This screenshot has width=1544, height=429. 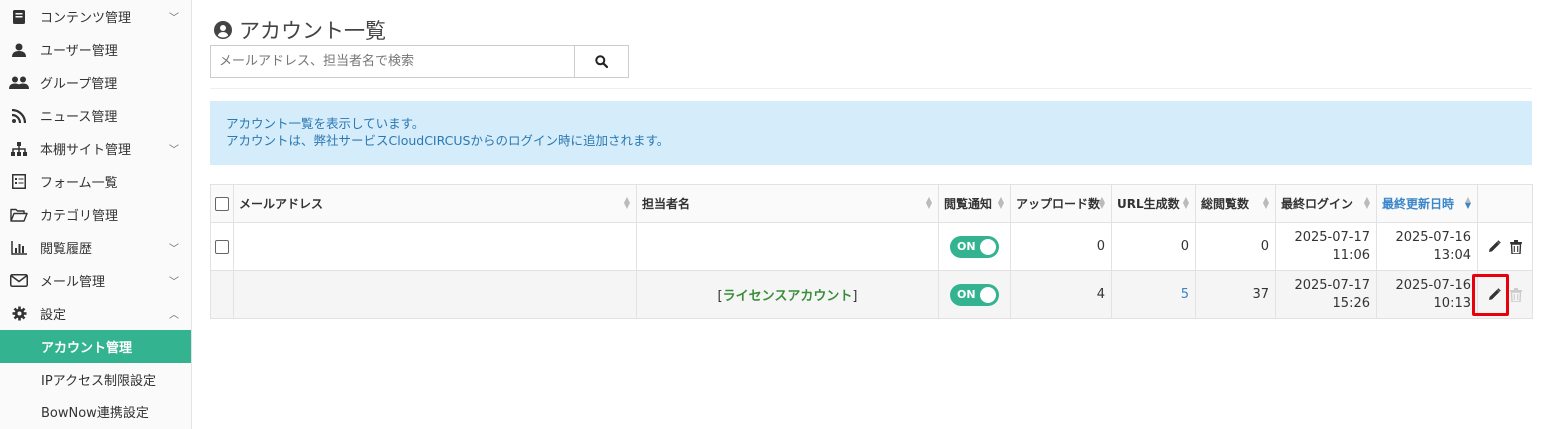 What do you see at coordinates (435, 203) in the screenshot?
I see `header-email: メールアドレス ▲ ▼` at bounding box center [435, 203].